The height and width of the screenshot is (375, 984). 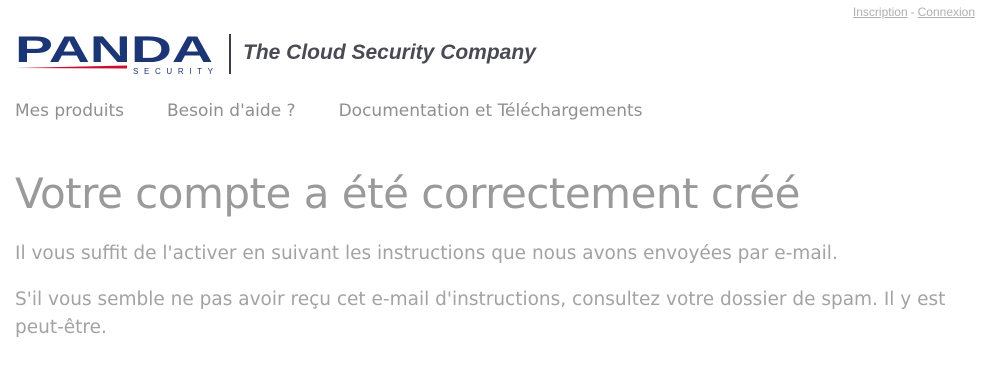 What do you see at coordinates (69, 111) in the screenshot?
I see `nav-item-my-products: Mes produits` at bounding box center [69, 111].